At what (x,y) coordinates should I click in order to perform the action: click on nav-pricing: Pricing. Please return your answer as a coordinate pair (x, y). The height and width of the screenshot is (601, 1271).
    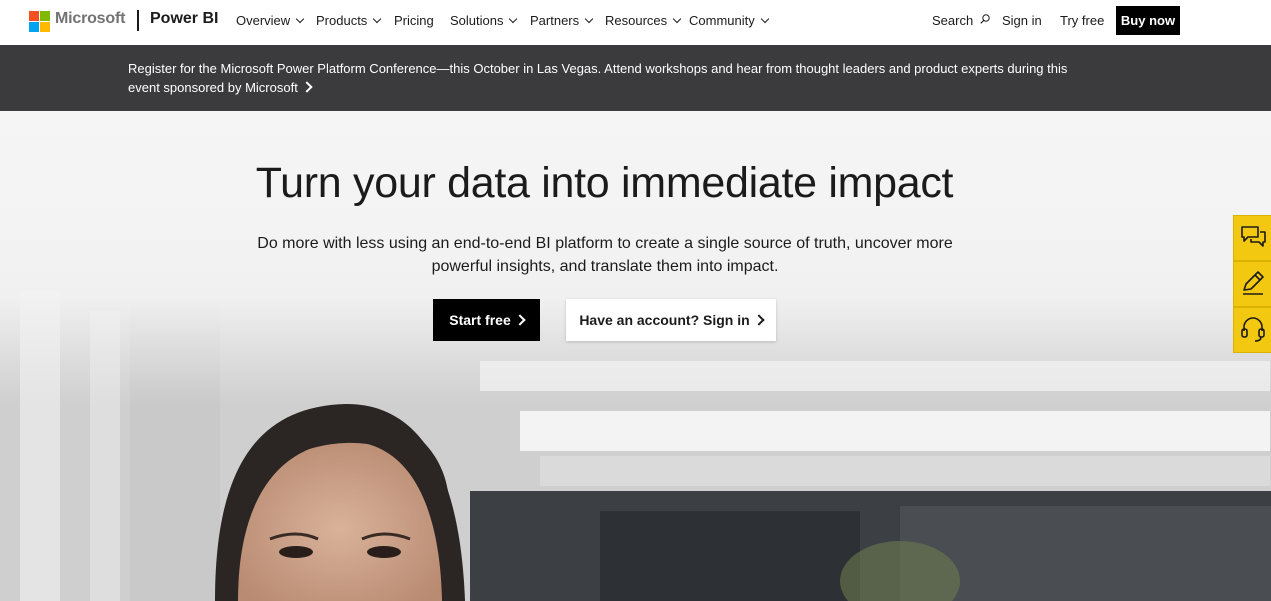
    Looking at the image, I should click on (414, 20).